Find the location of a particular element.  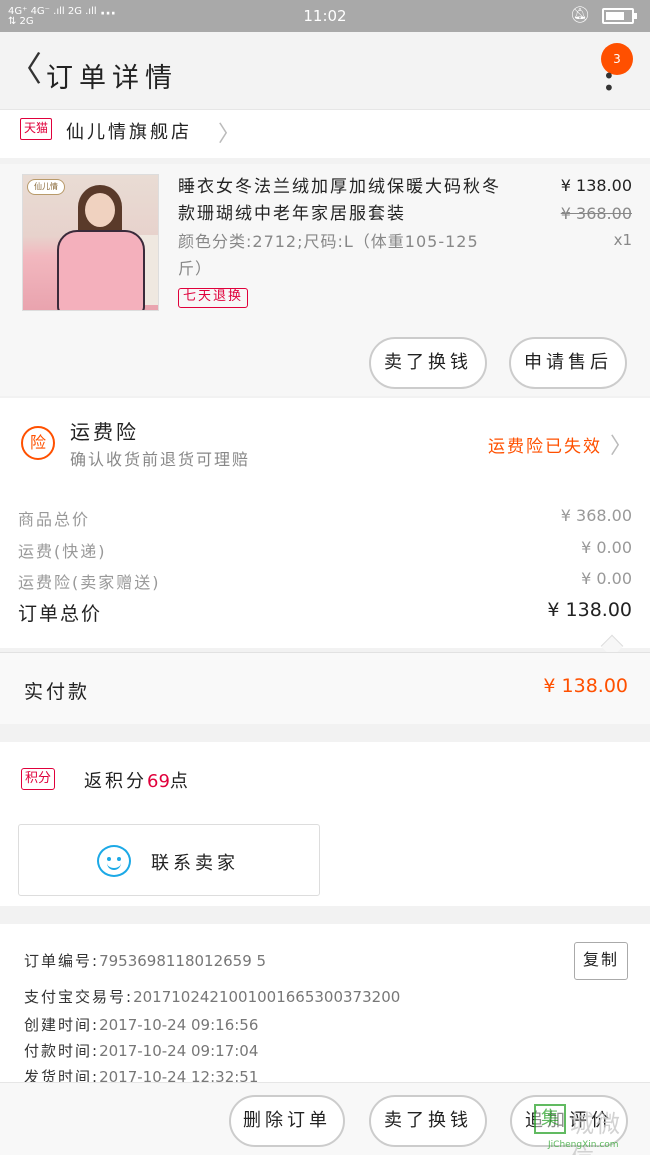

copy-button: 复制 is located at coordinates (601, 961).